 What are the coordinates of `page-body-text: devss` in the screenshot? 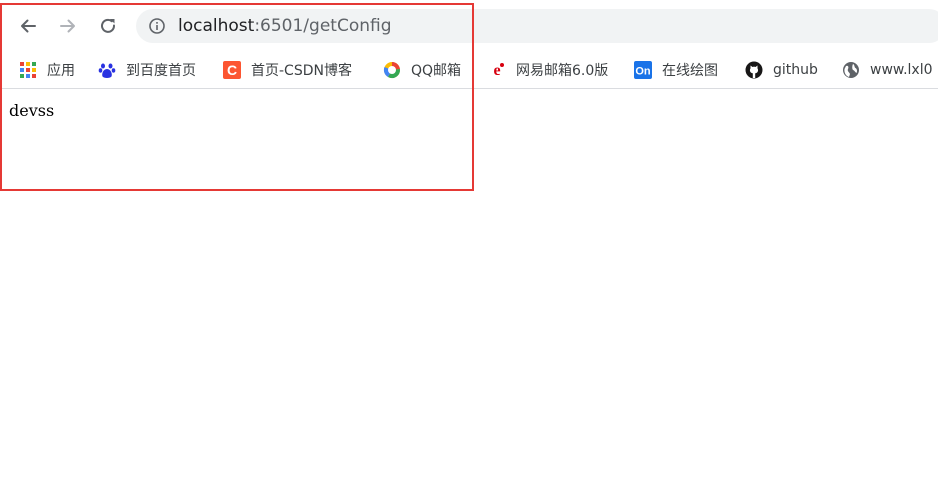 It's located at (32, 110).